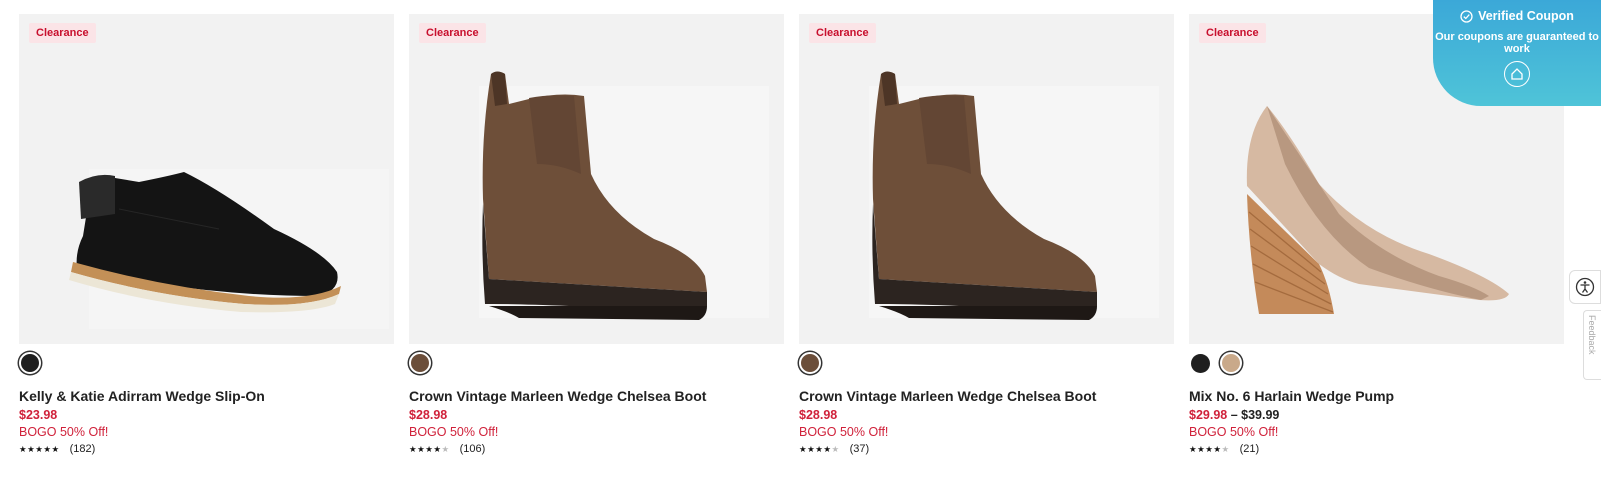  Describe the element at coordinates (472, 449) in the screenshot. I see `review-count: (106)` at that location.